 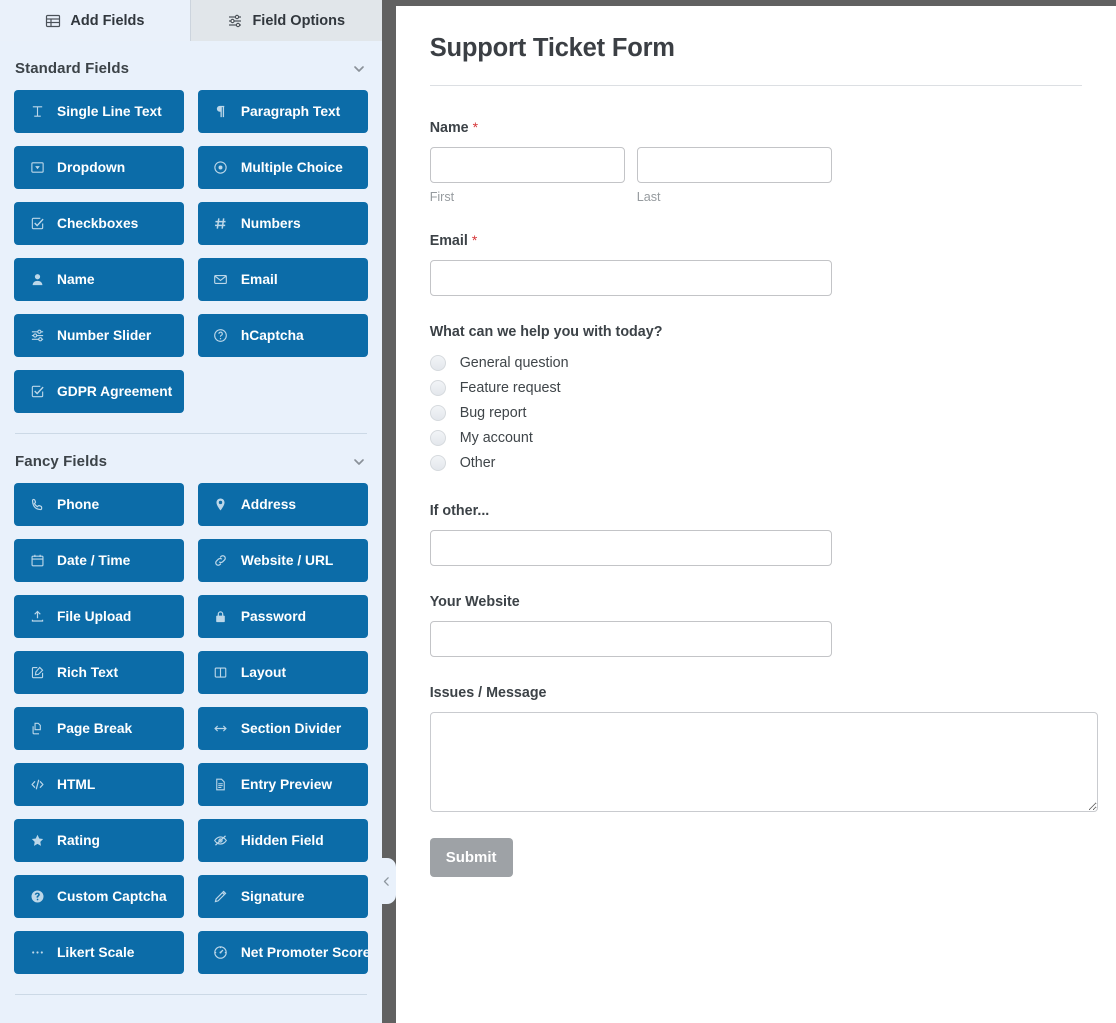 I want to click on field-button-signature: Signature, so click(x=282, y=896).